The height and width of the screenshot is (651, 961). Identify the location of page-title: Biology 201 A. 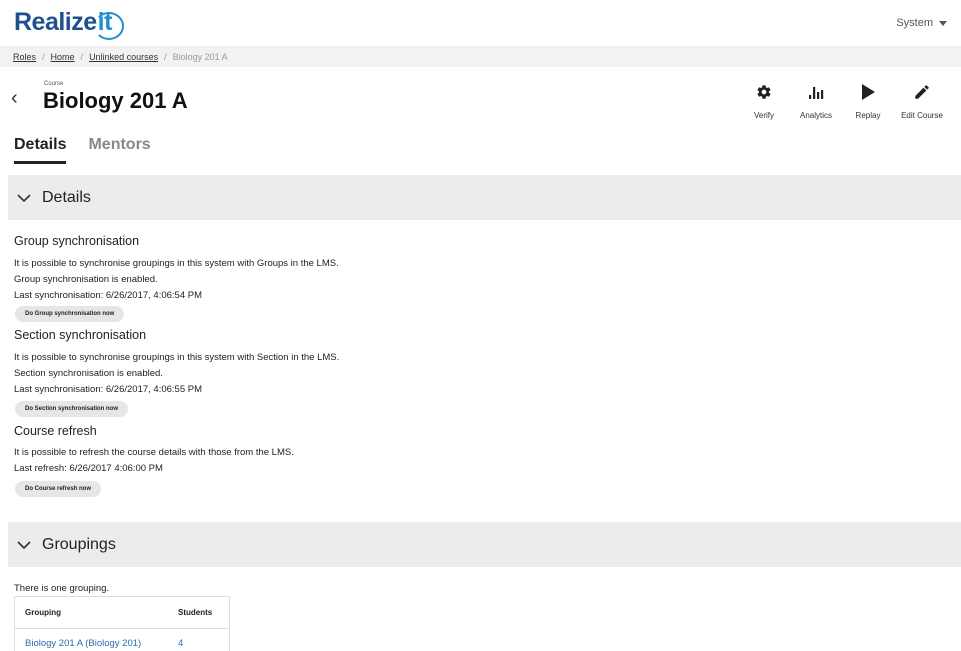
(115, 100).